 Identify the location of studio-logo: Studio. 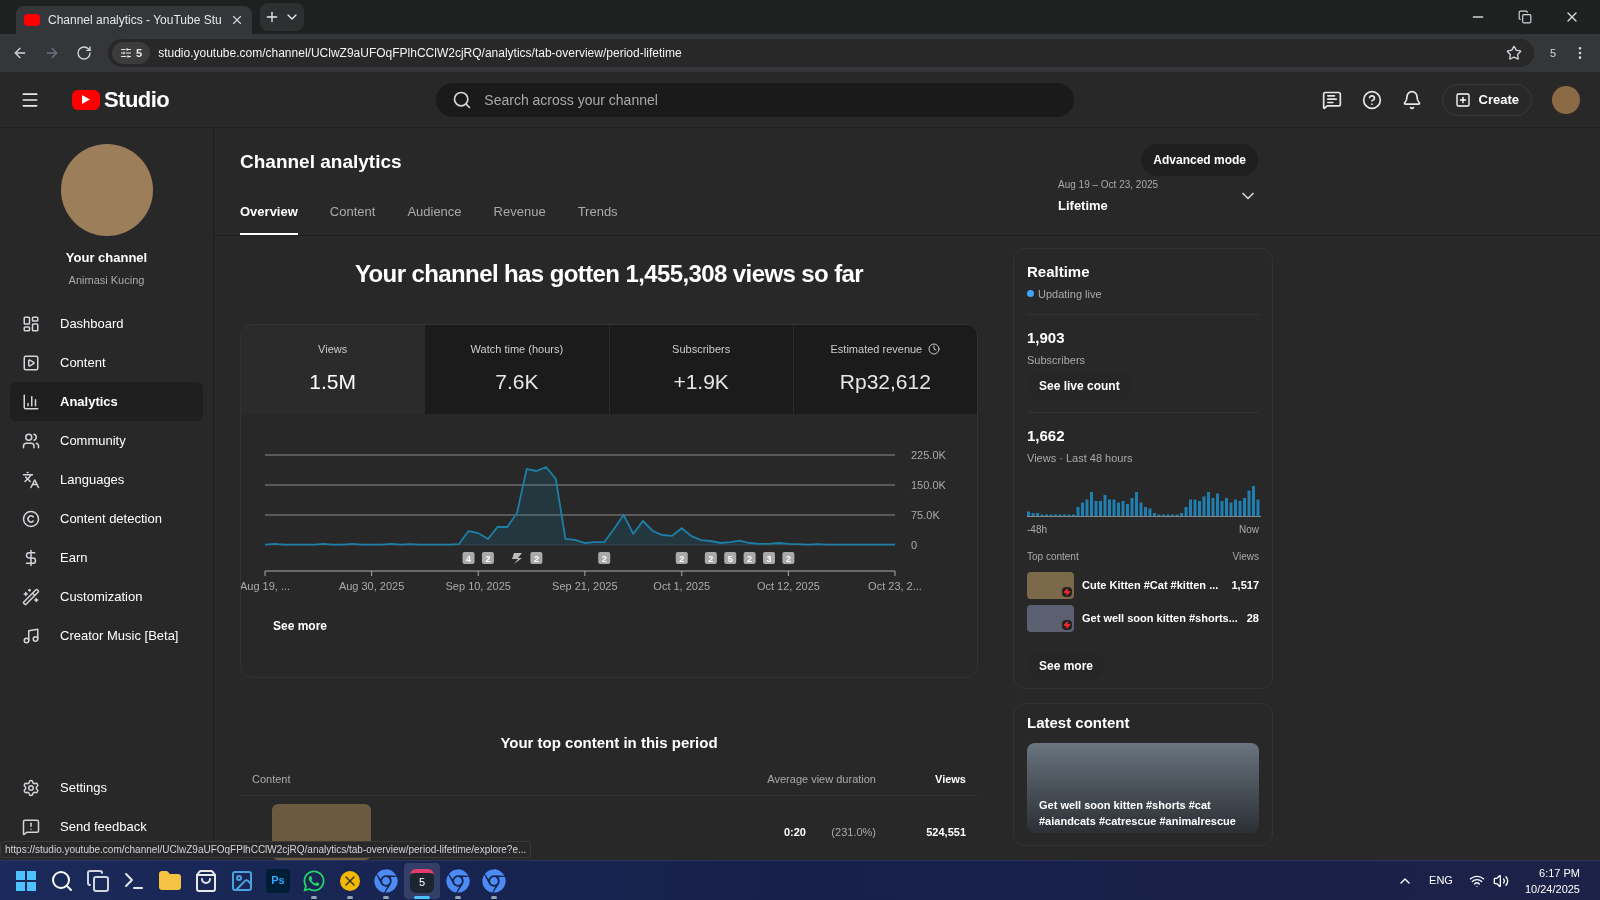
(121, 99).